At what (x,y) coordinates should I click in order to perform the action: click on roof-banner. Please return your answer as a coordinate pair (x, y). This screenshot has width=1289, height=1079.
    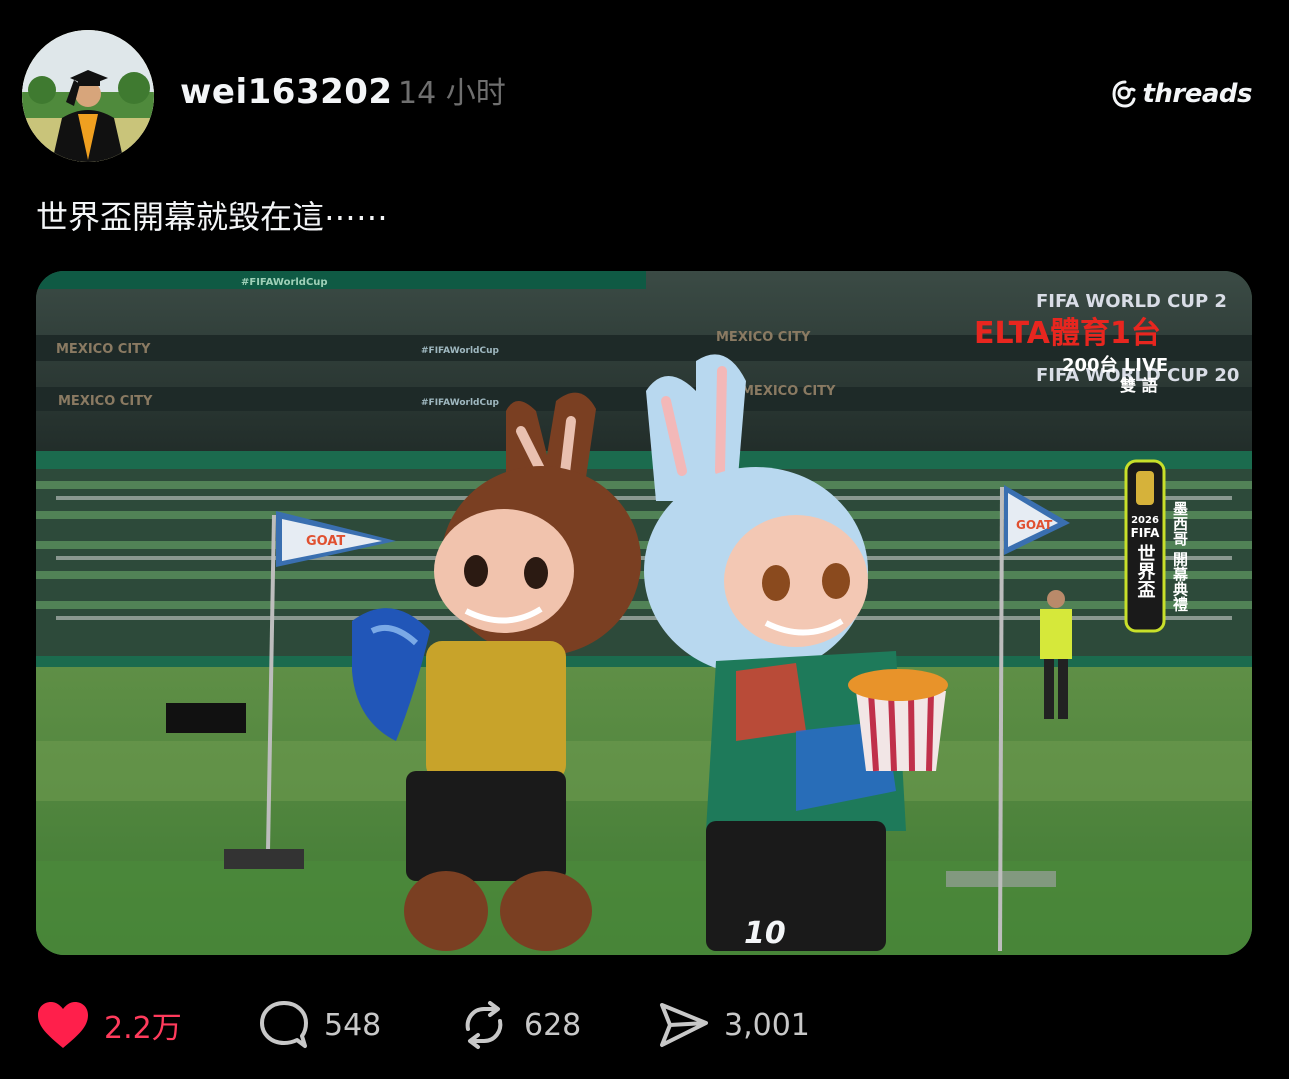
    Looking at the image, I should click on (341, 280).